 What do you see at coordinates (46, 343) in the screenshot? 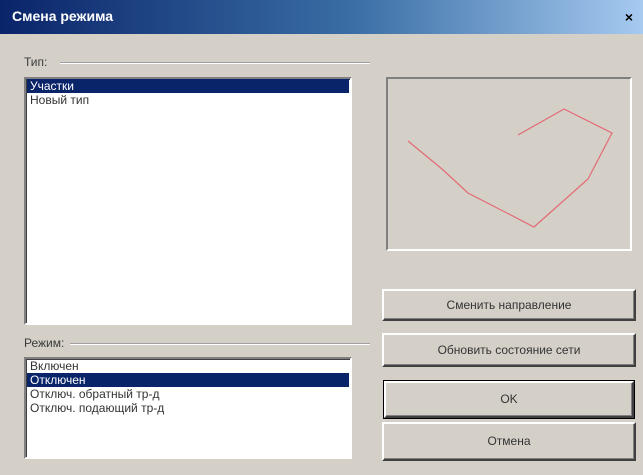
I see `mode-group-label: Режим:` at bounding box center [46, 343].